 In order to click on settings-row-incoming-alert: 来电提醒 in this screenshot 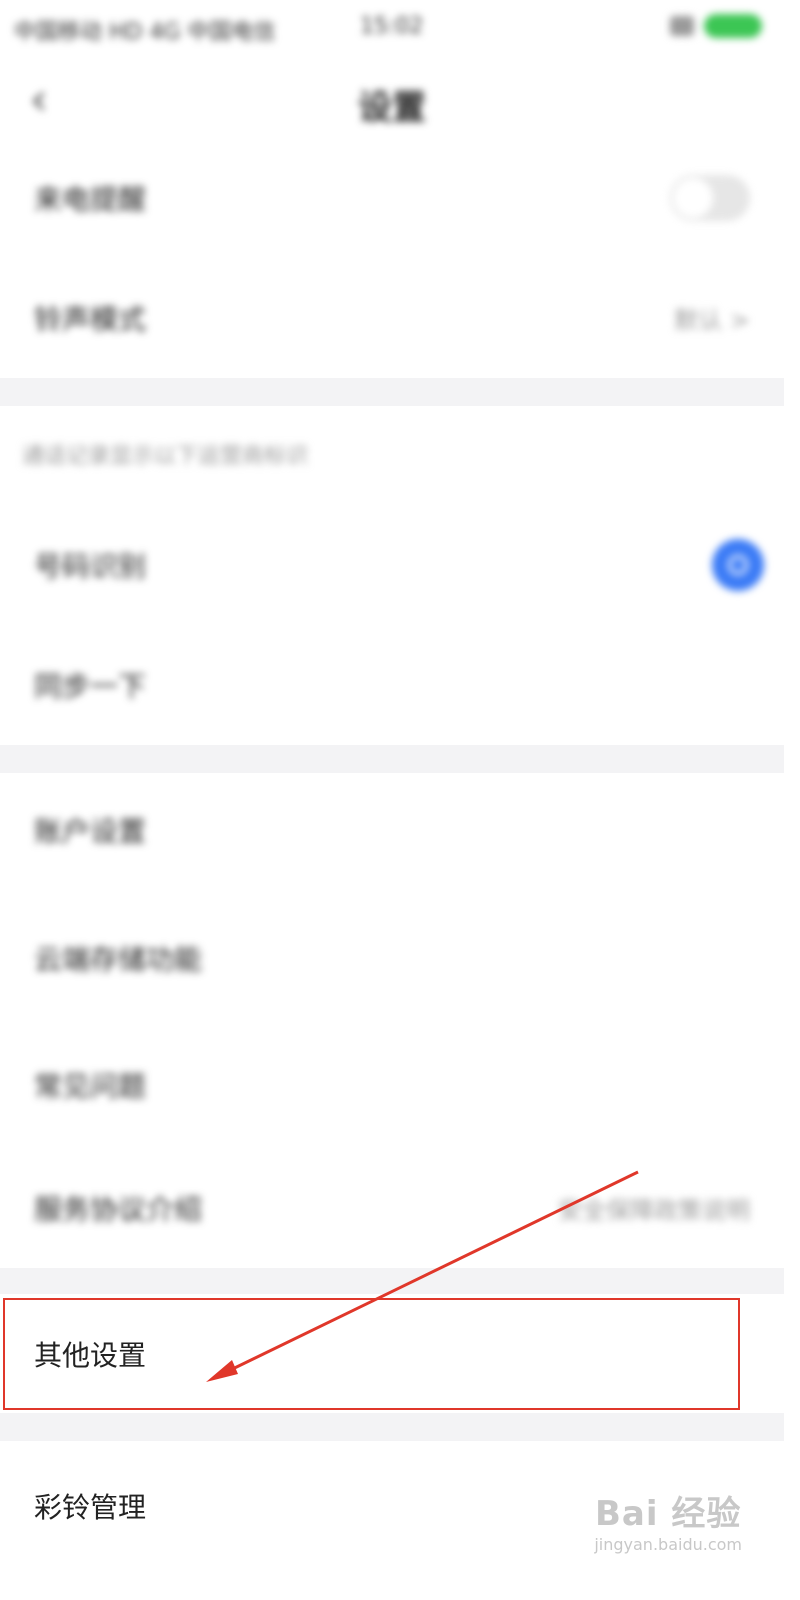, I will do `click(392, 198)`.